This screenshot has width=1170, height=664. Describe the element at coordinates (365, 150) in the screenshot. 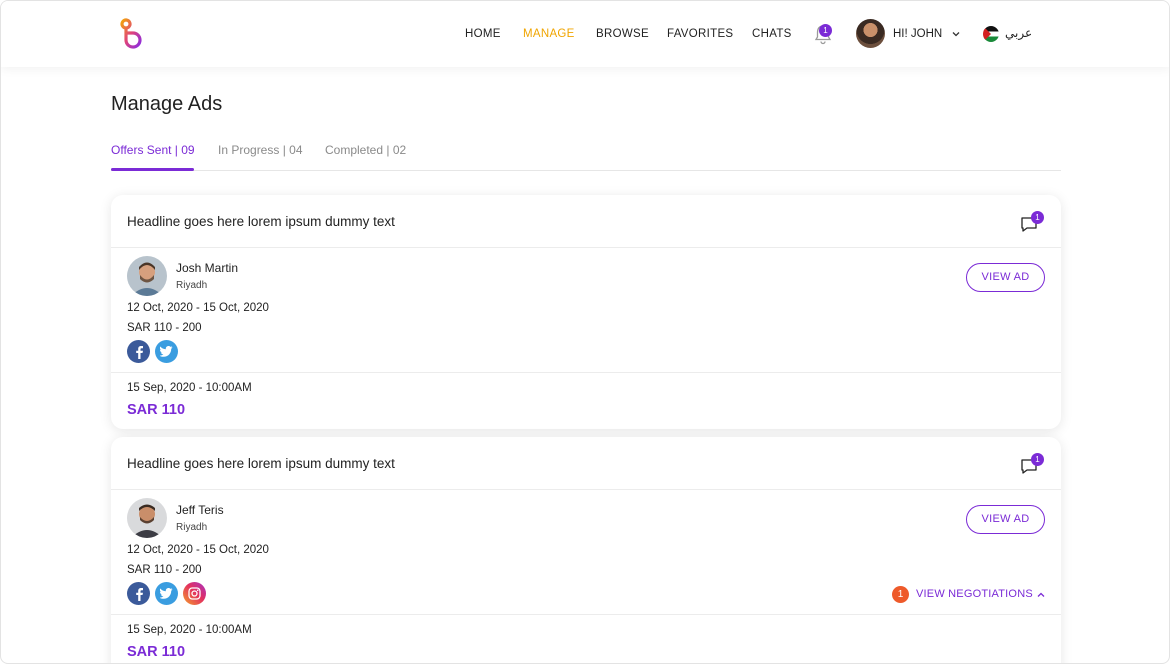

I see `tab-completed: Completed | 02` at that location.